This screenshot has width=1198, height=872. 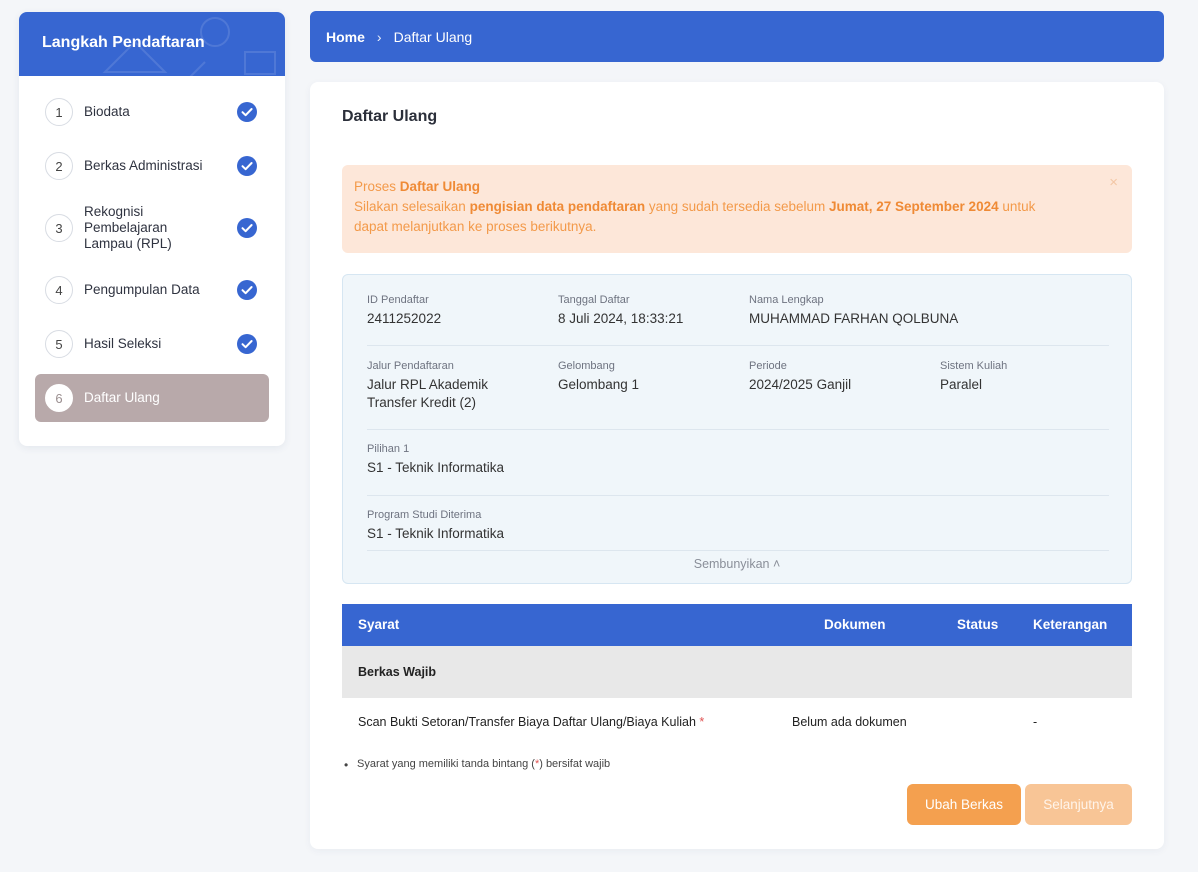 What do you see at coordinates (594, 300) in the screenshot?
I see `field-label: Tanggal Daftar` at bounding box center [594, 300].